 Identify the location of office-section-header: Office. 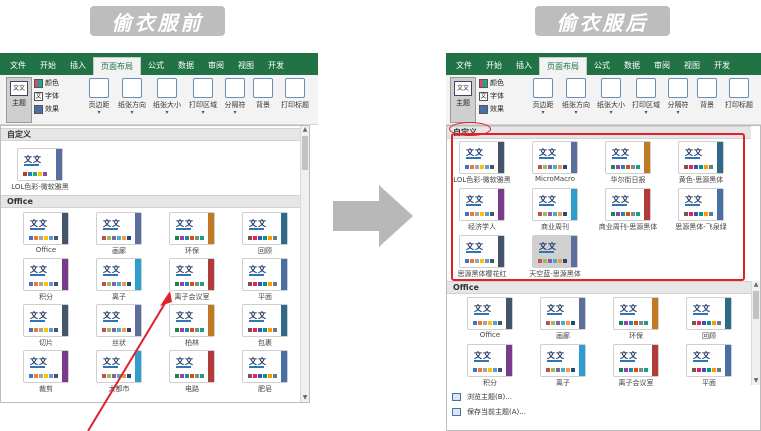
(150, 201).